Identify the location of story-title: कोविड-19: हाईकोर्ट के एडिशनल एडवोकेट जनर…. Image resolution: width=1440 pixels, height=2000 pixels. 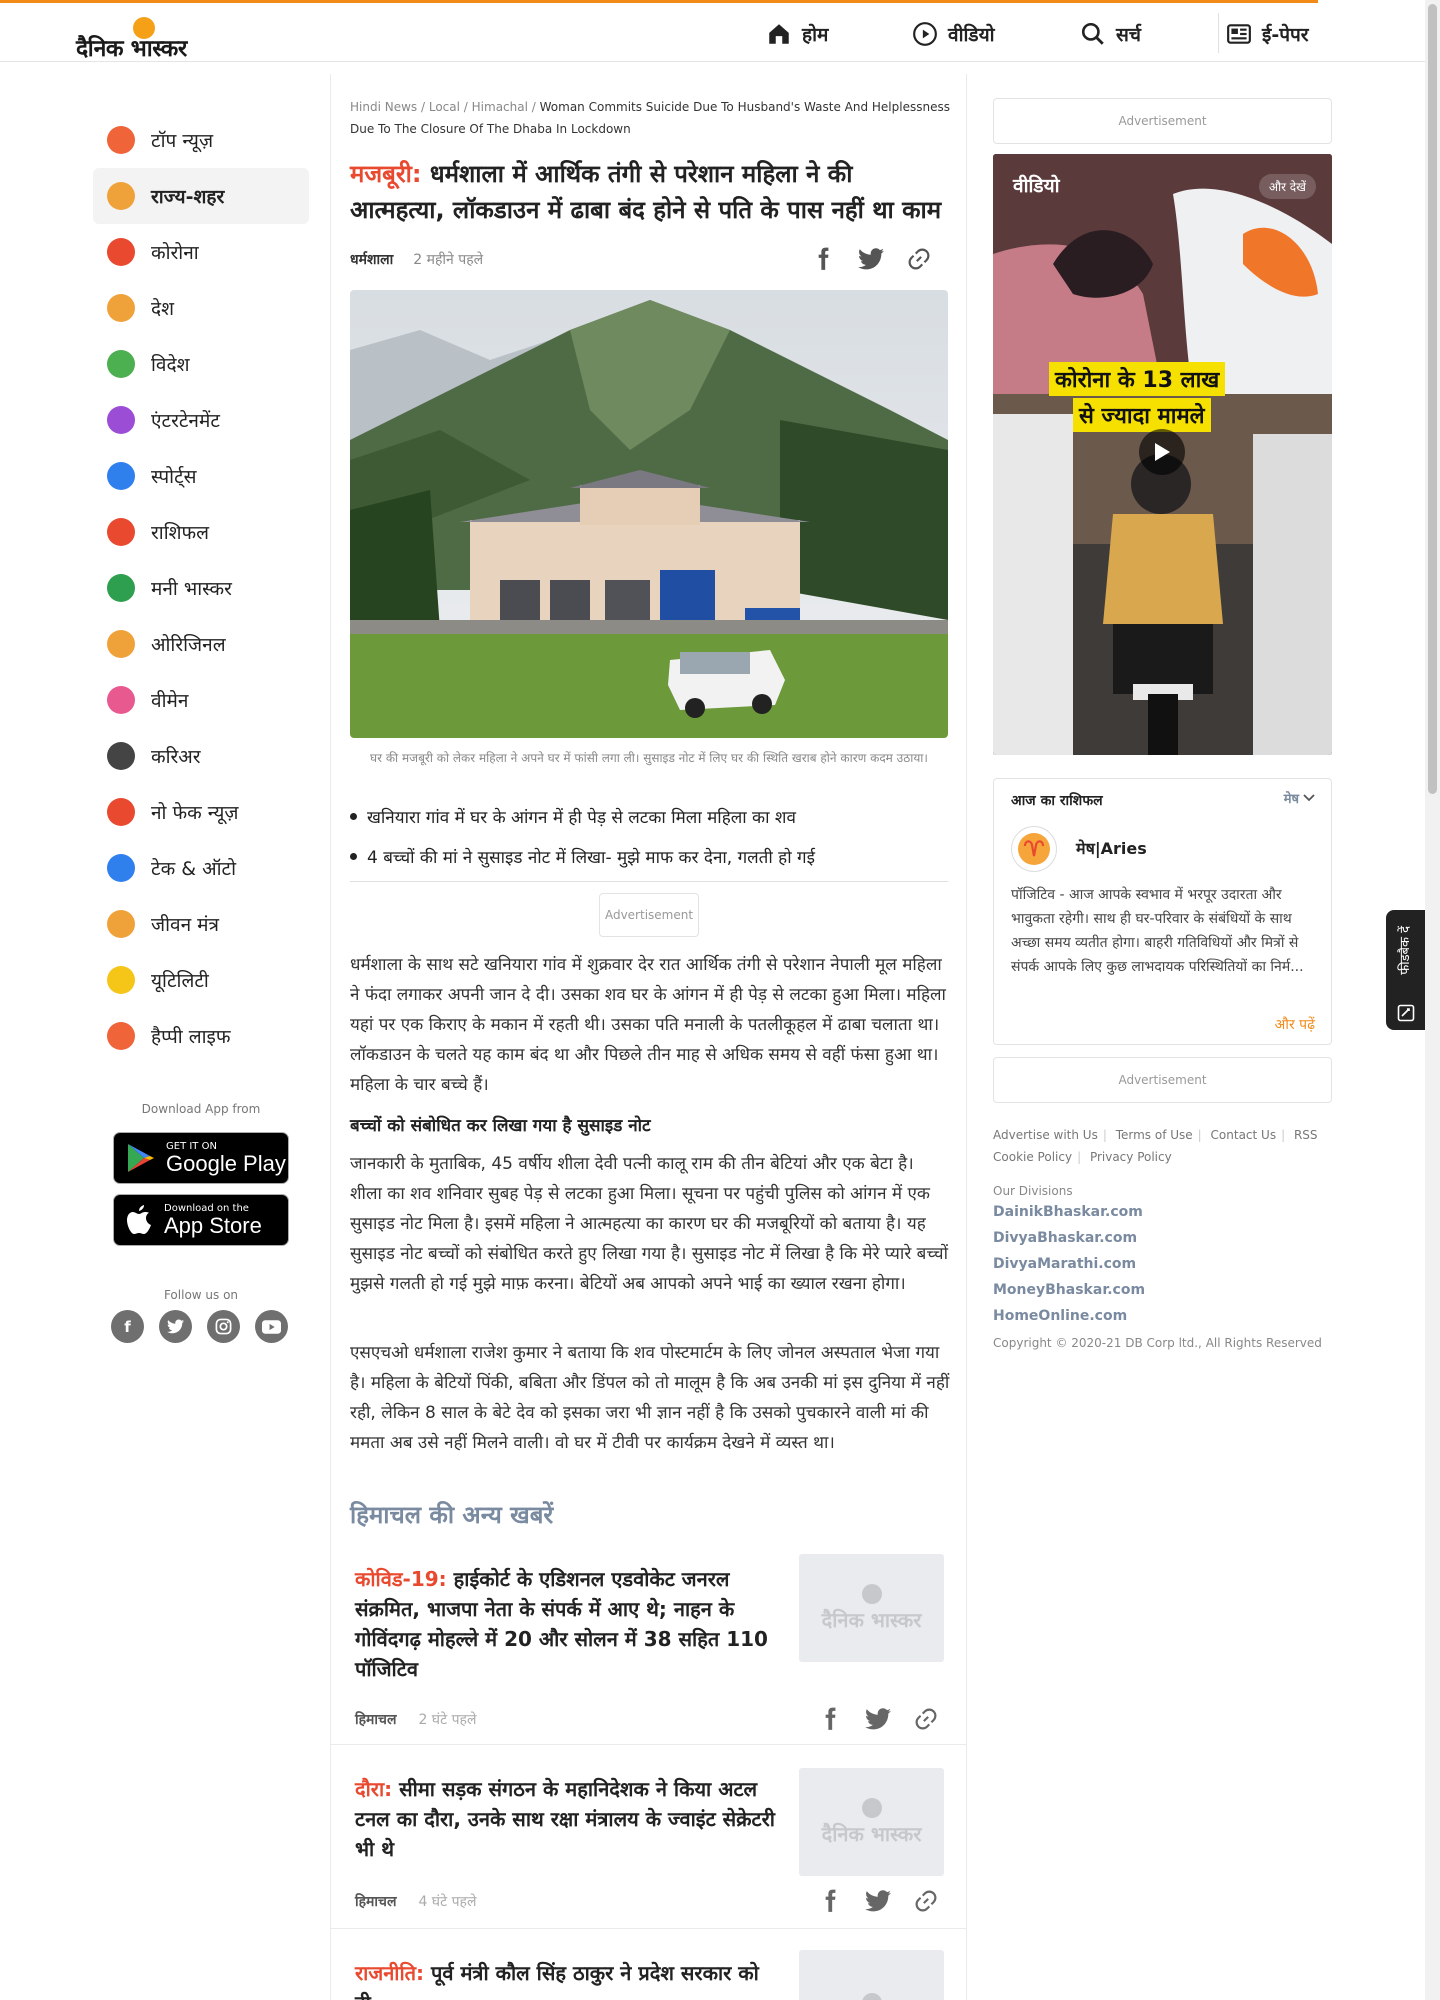
(565, 1624).